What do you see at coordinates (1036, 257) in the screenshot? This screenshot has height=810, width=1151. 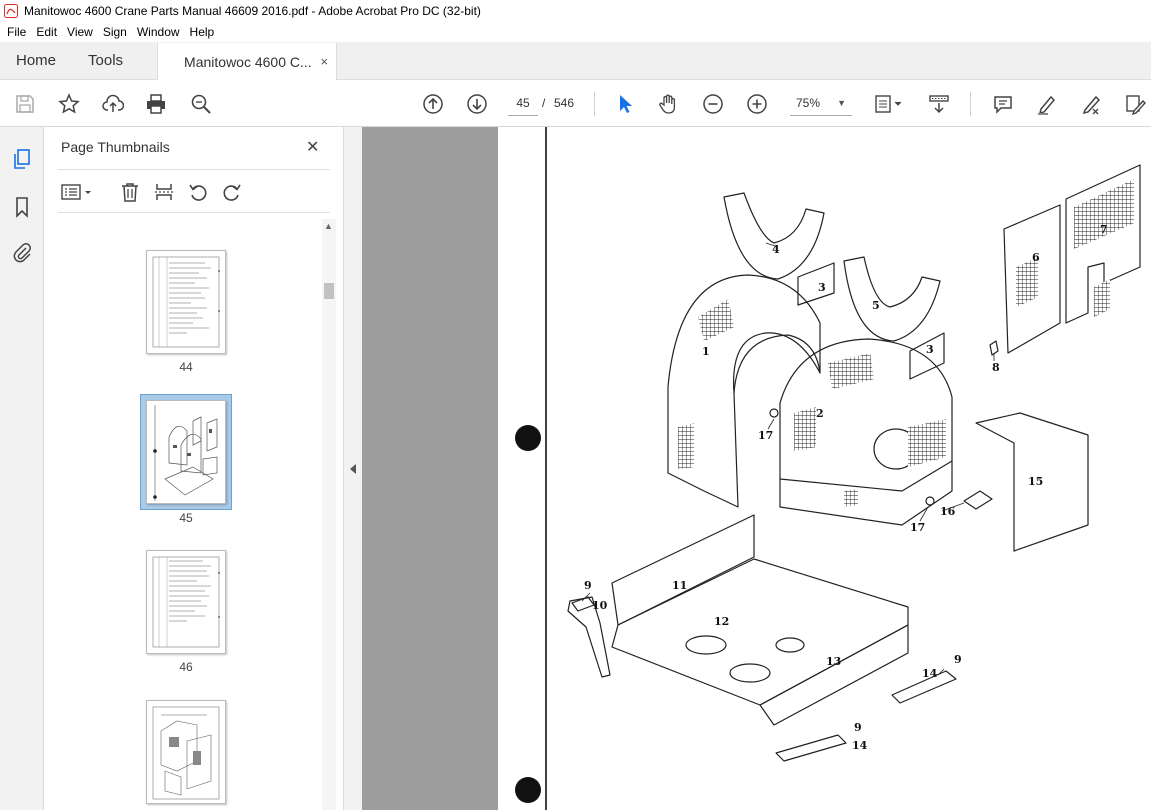 I see `callout-6: 6` at bounding box center [1036, 257].